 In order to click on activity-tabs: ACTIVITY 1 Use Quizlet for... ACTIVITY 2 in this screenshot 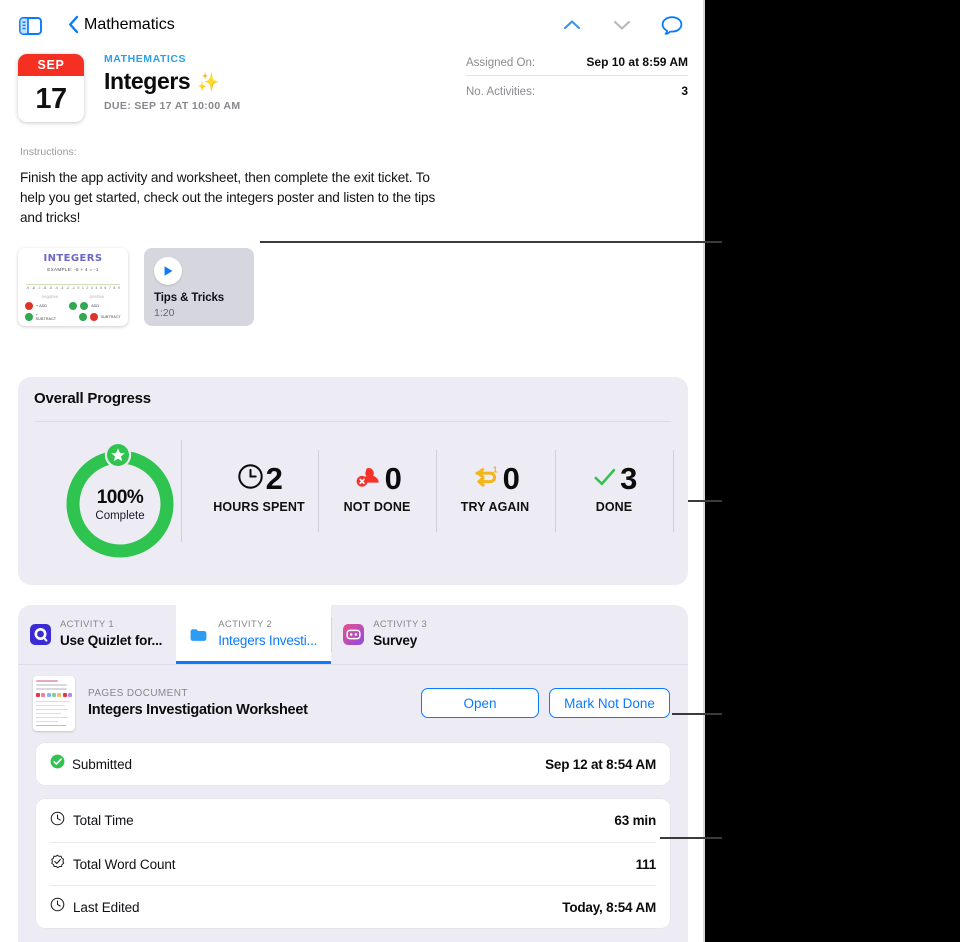, I will do `click(353, 634)`.